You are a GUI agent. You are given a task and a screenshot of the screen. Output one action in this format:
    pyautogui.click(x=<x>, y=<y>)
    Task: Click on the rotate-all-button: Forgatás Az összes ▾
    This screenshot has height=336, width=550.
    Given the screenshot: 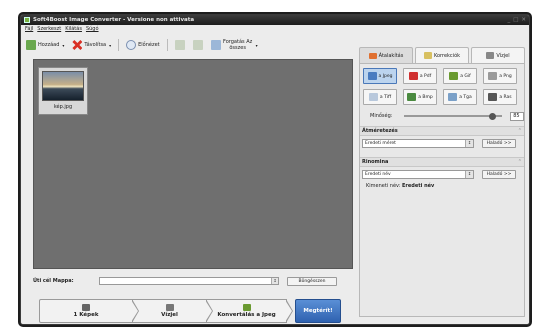 What is the action you would take?
    pyautogui.click(x=234, y=45)
    